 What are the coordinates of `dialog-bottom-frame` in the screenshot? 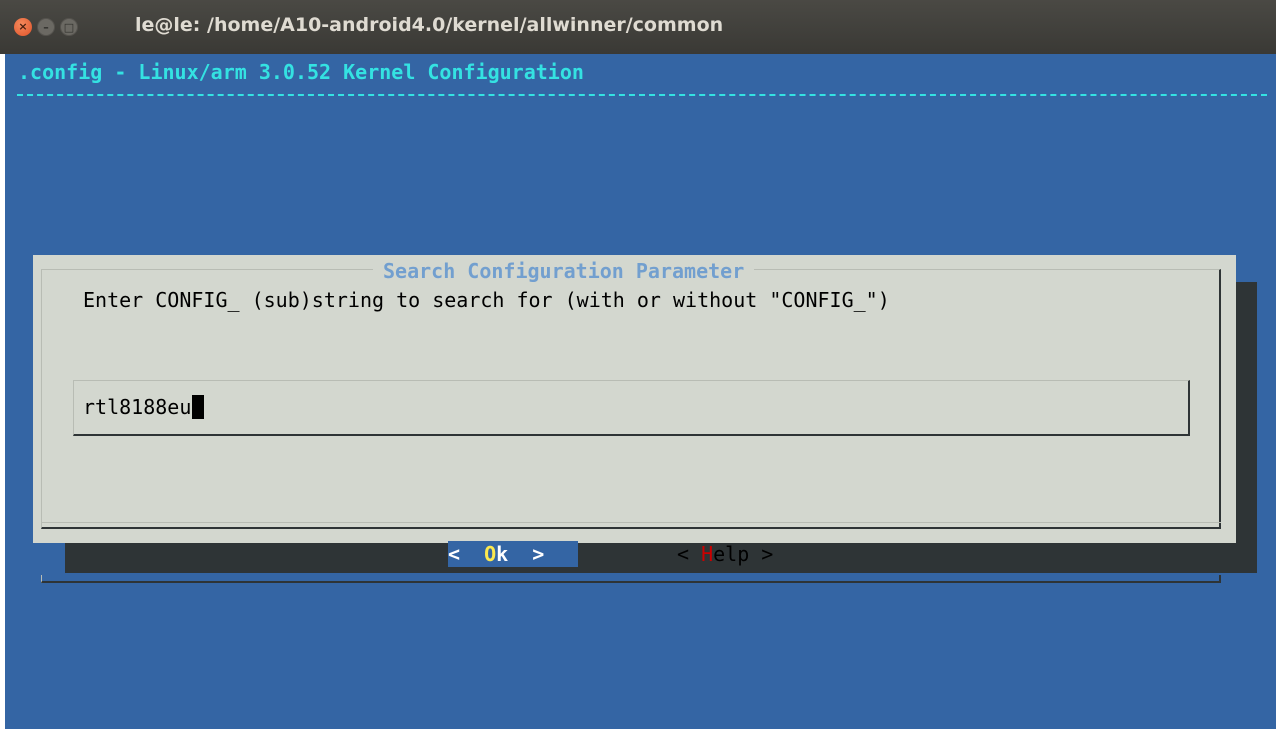 It's located at (631, 579).